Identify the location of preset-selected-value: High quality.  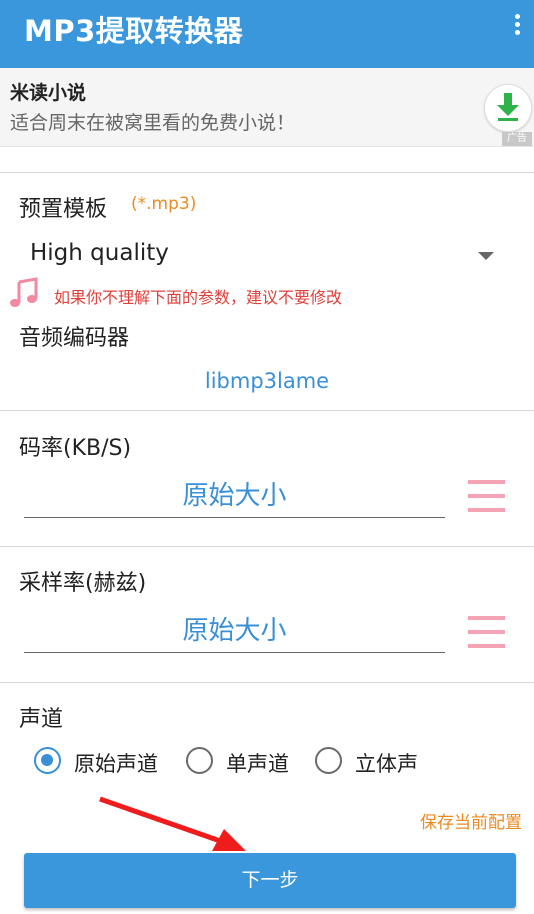
(99, 253).